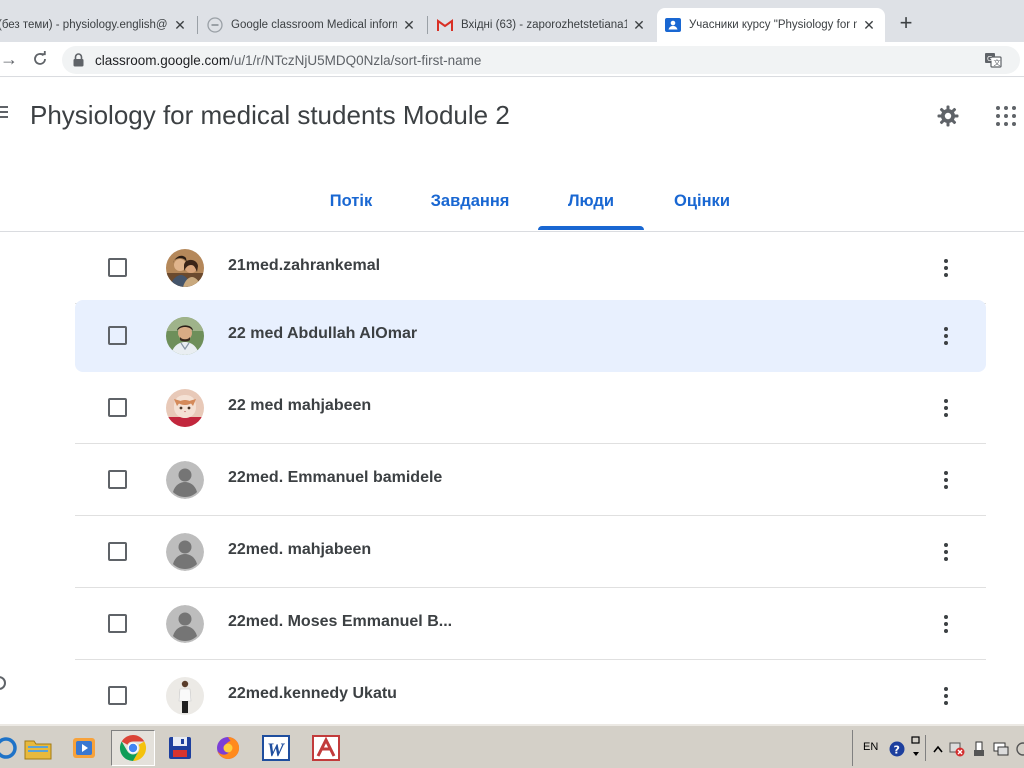 This screenshot has width=1024, height=768. Describe the element at coordinates (673, 25) in the screenshot. I see `classroom-icon` at that location.